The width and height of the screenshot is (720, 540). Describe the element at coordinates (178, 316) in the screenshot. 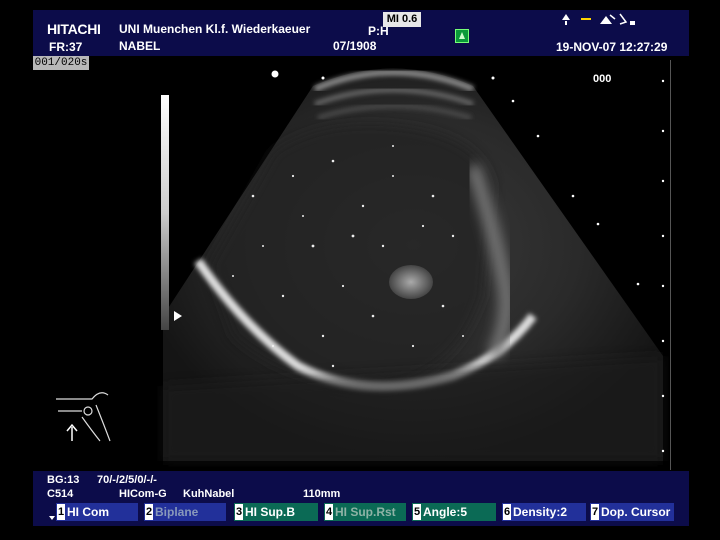

I see `focus-marker-icon` at that location.